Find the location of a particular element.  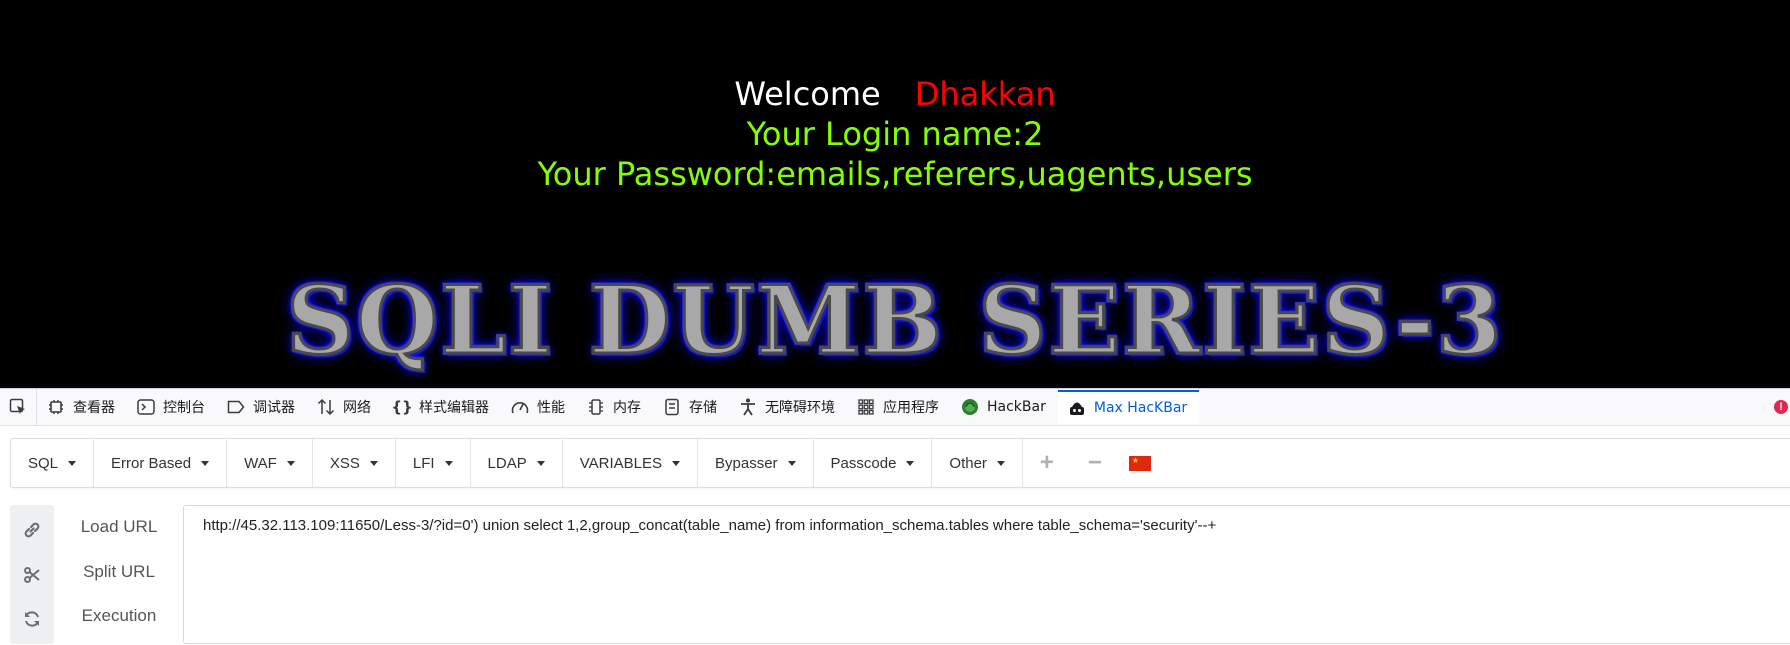

tab-label: 存储 is located at coordinates (703, 408).